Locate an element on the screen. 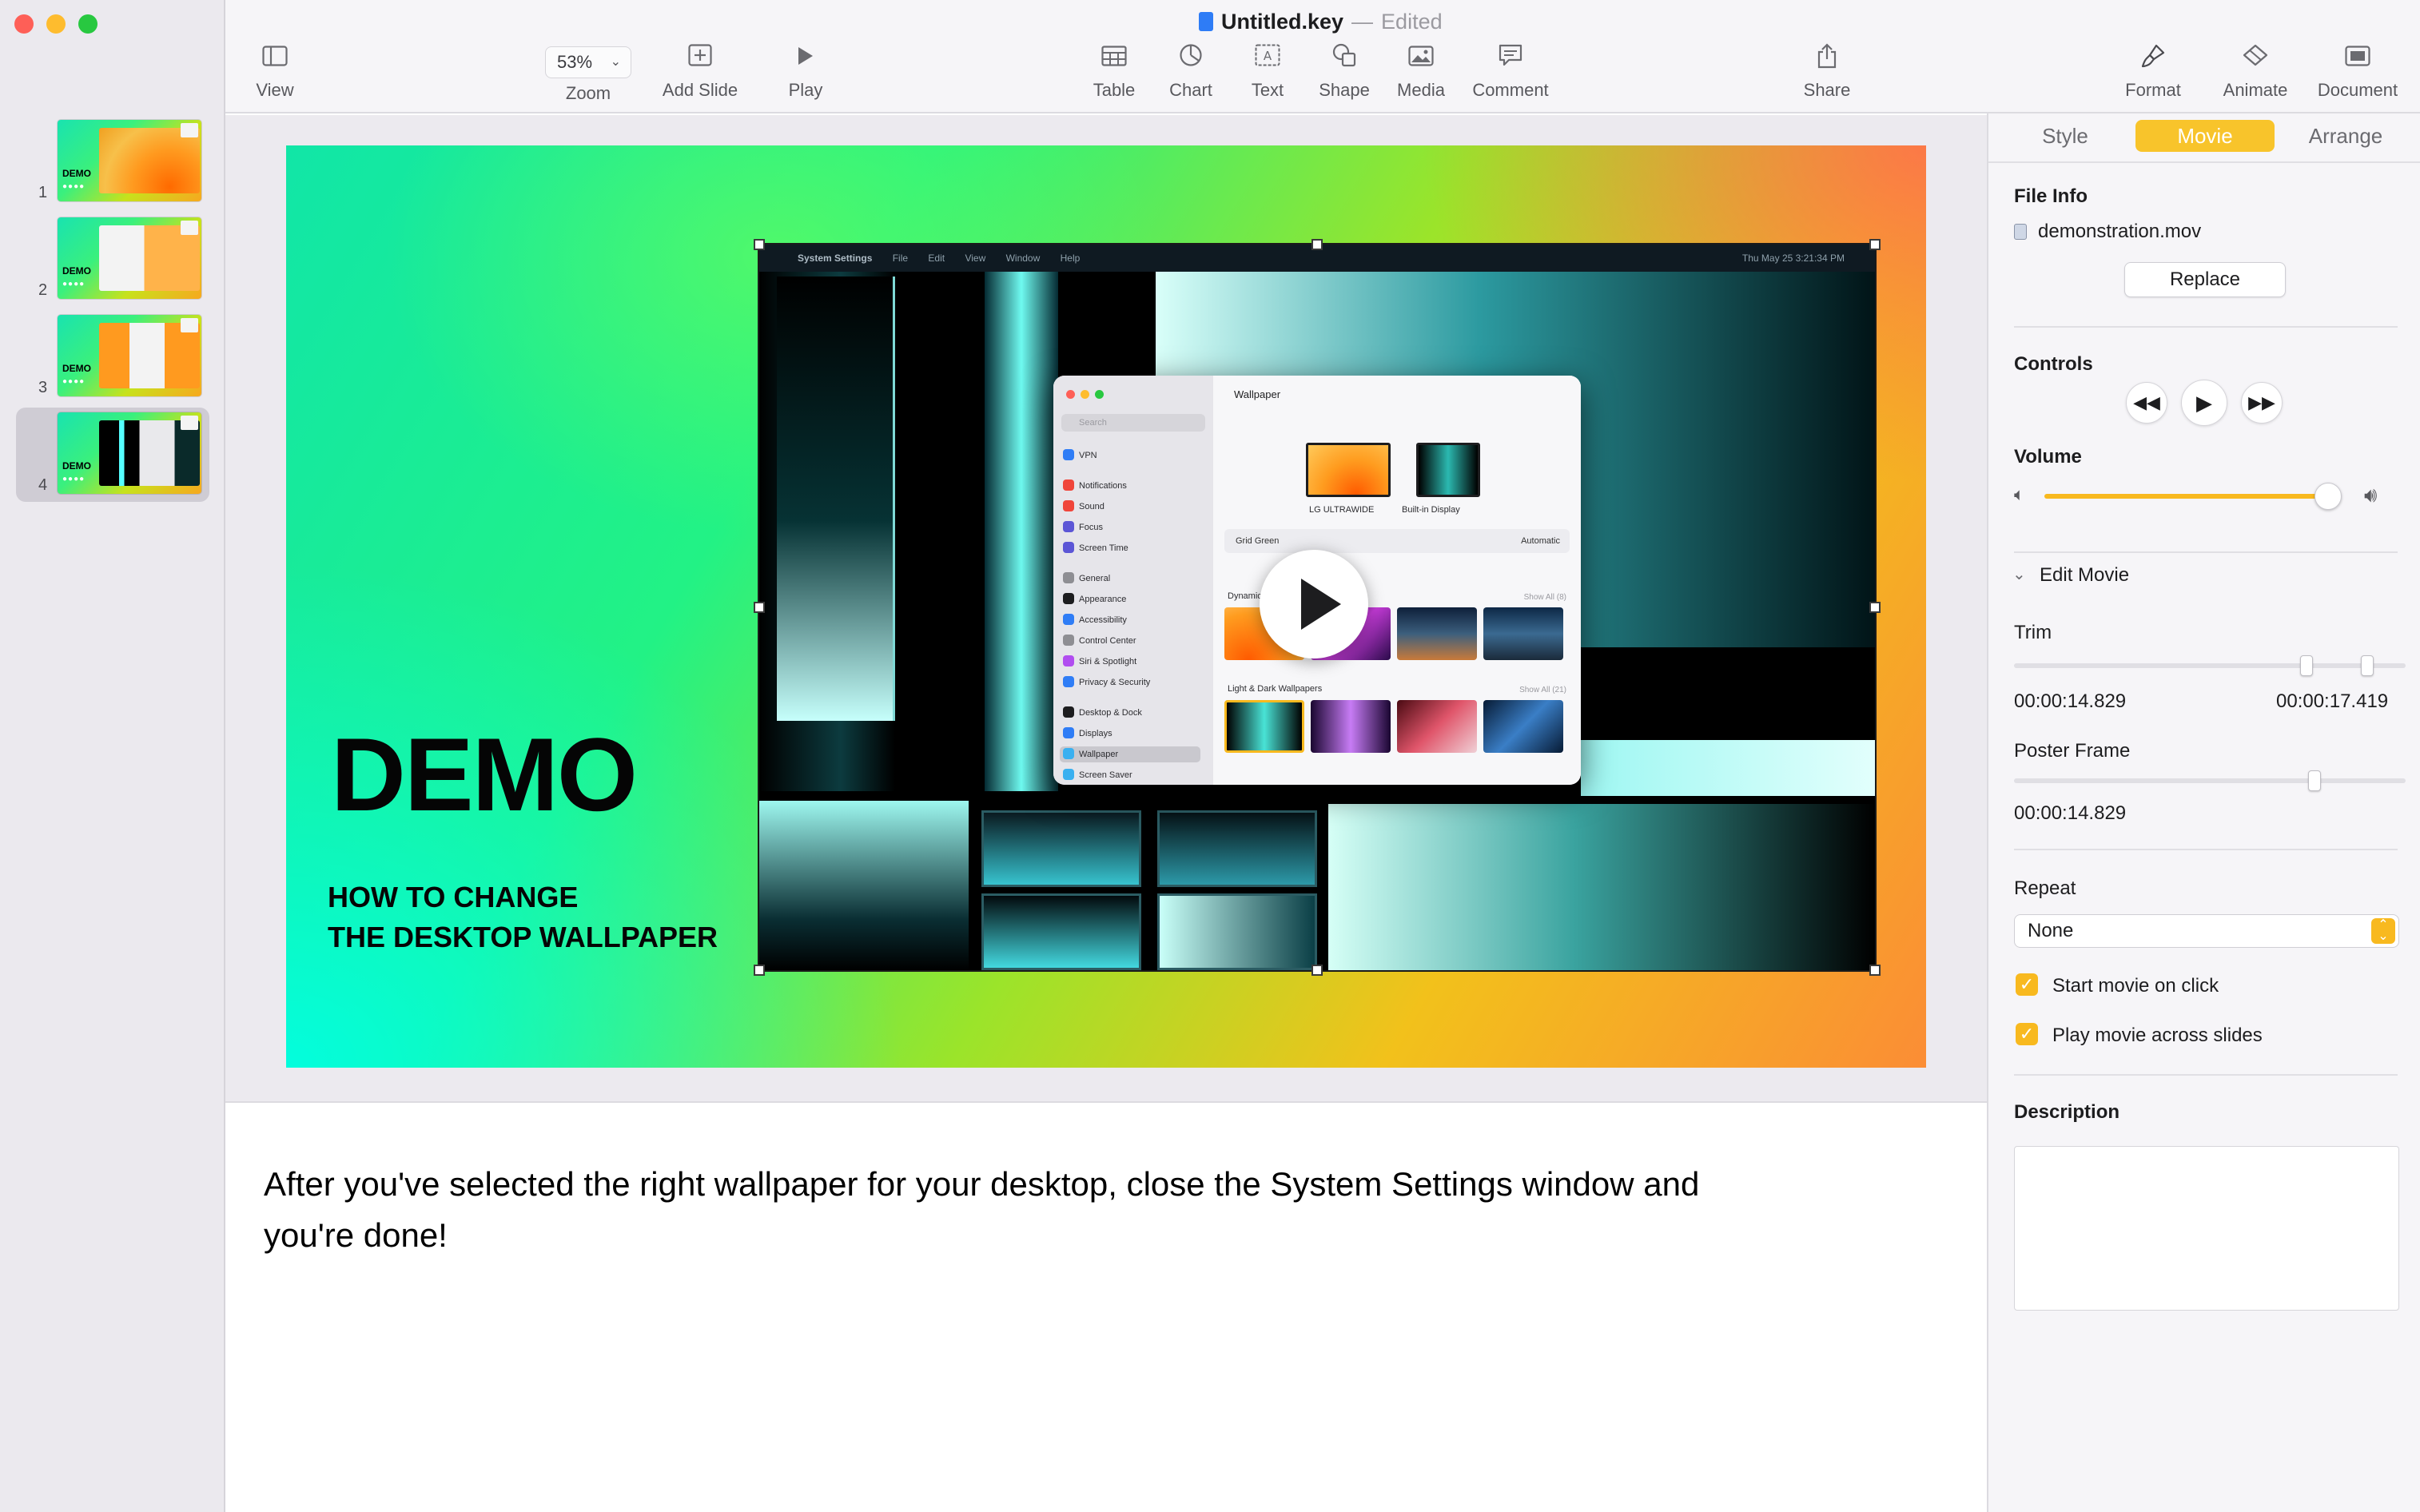  movie-play-icon is located at coordinates (1314, 604).